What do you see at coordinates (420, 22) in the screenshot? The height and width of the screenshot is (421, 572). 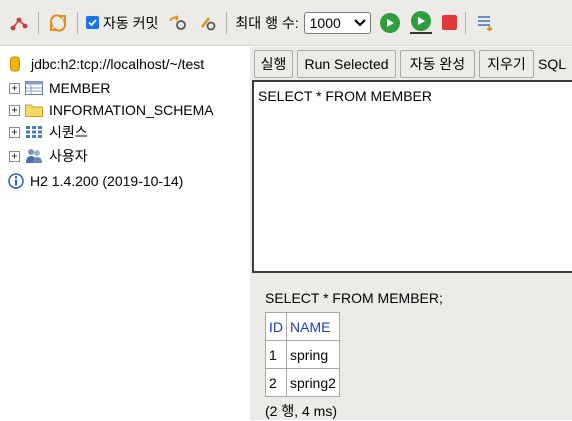 I see `run-selected-icon` at bounding box center [420, 22].